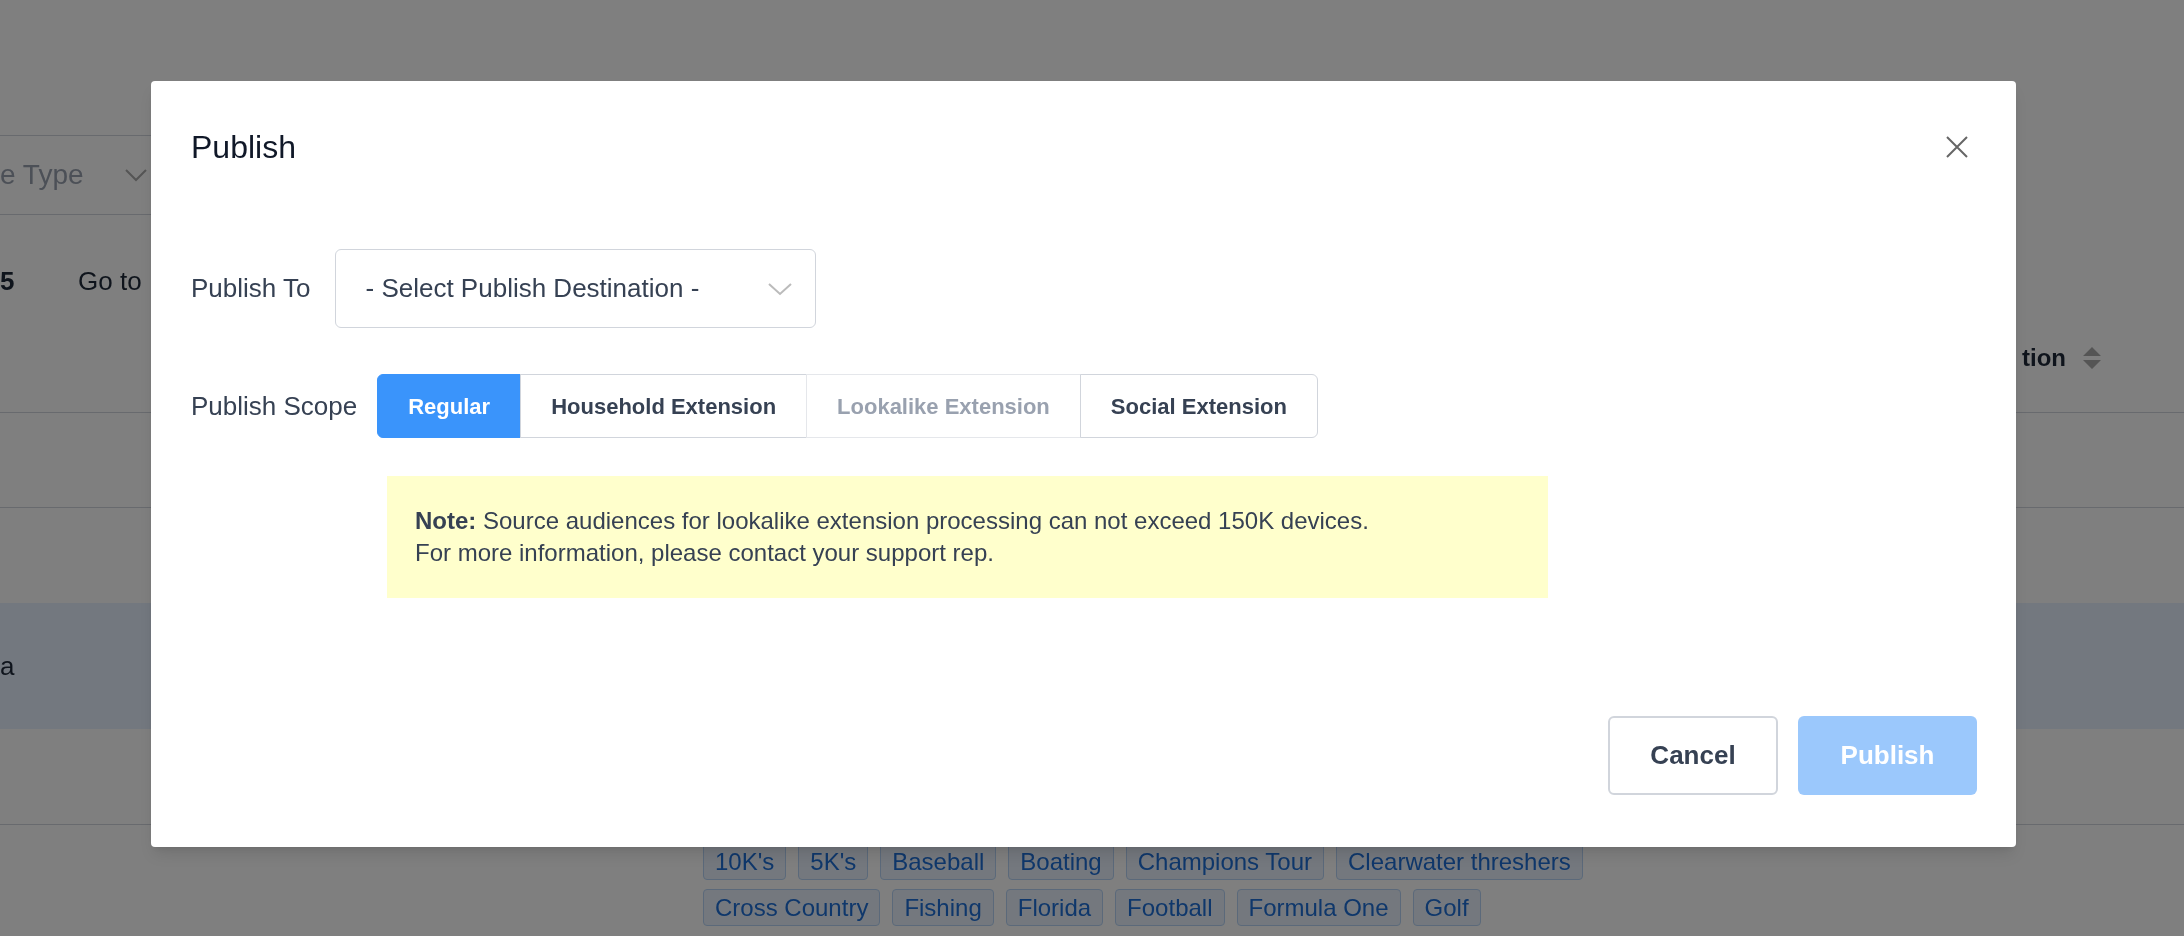  I want to click on field-label: Publish To, so click(251, 288).